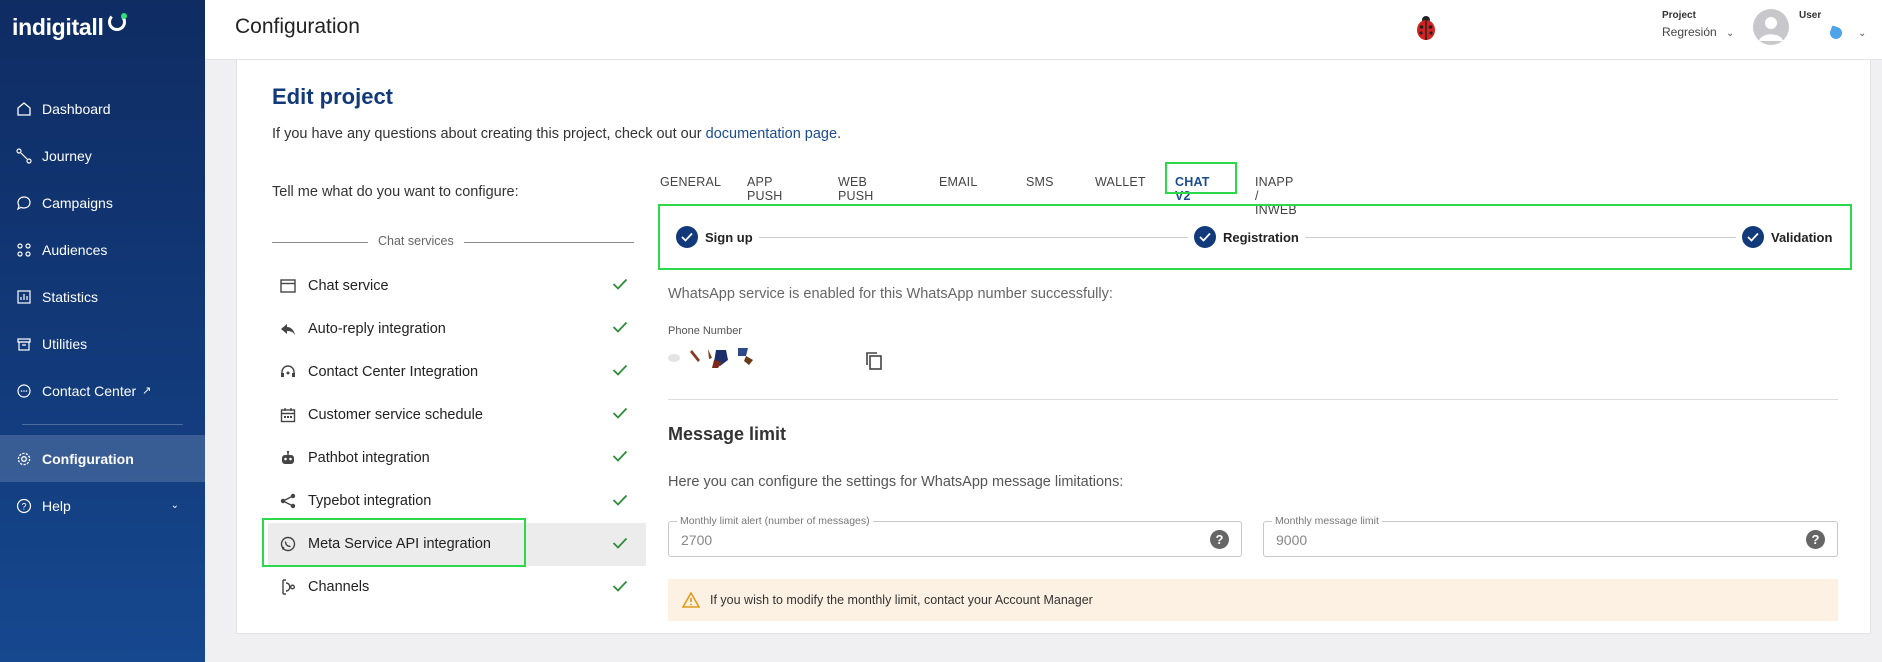  I want to click on service-item: Channels, so click(457, 587).